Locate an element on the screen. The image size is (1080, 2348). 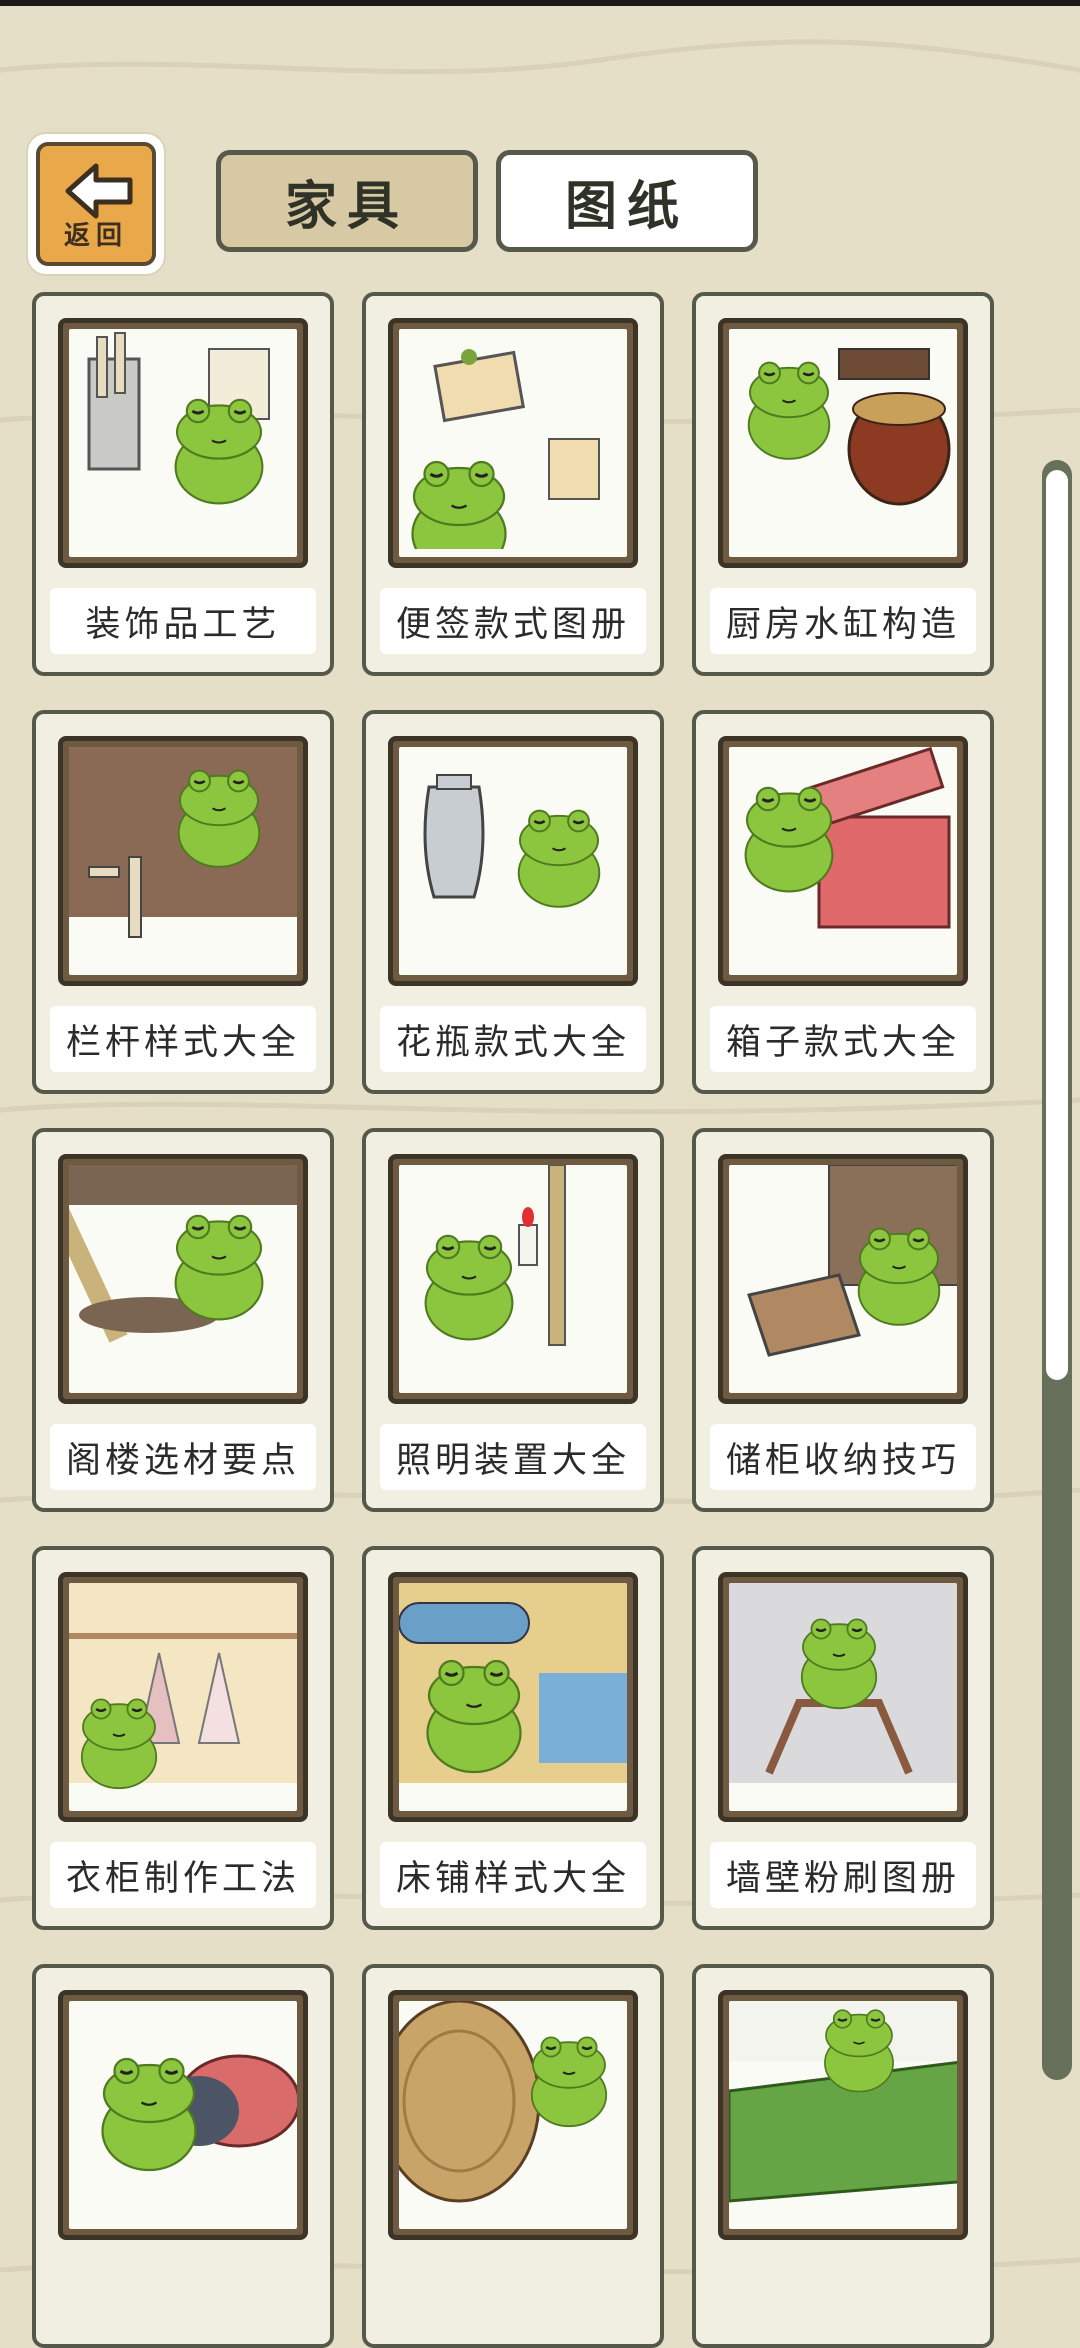
blueprint-label: 箱子款式大全 is located at coordinates (843, 1039).